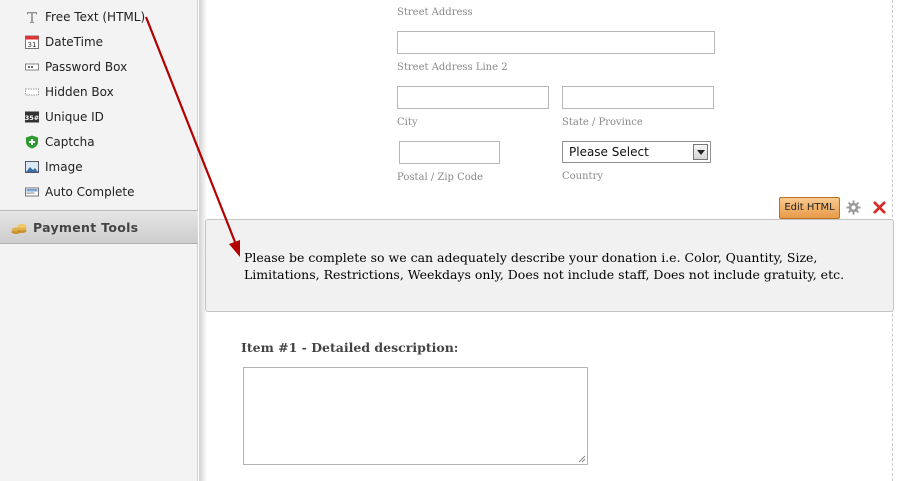 This screenshot has height=481, width=898. Describe the element at coordinates (90, 191) in the screenshot. I see `tool-label: Auto Complete` at that location.